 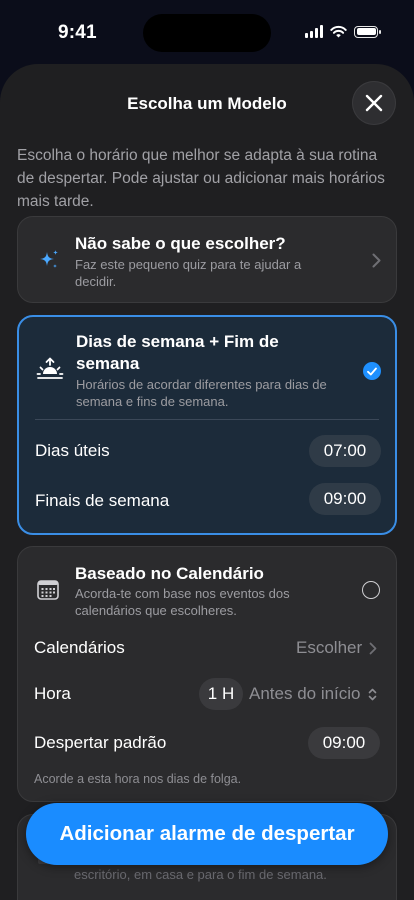 What do you see at coordinates (338, 31) in the screenshot?
I see `wifi-icon` at bounding box center [338, 31].